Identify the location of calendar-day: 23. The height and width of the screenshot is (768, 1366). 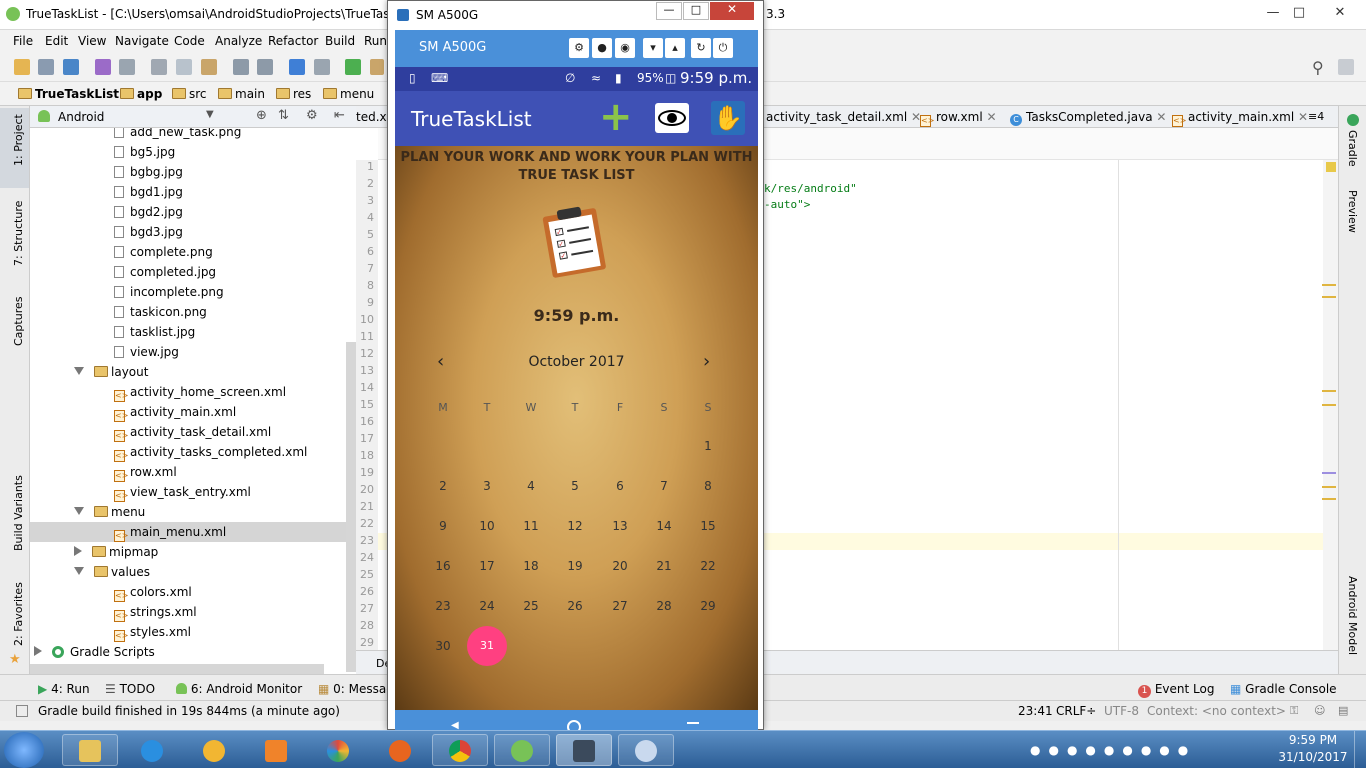
(443, 606).